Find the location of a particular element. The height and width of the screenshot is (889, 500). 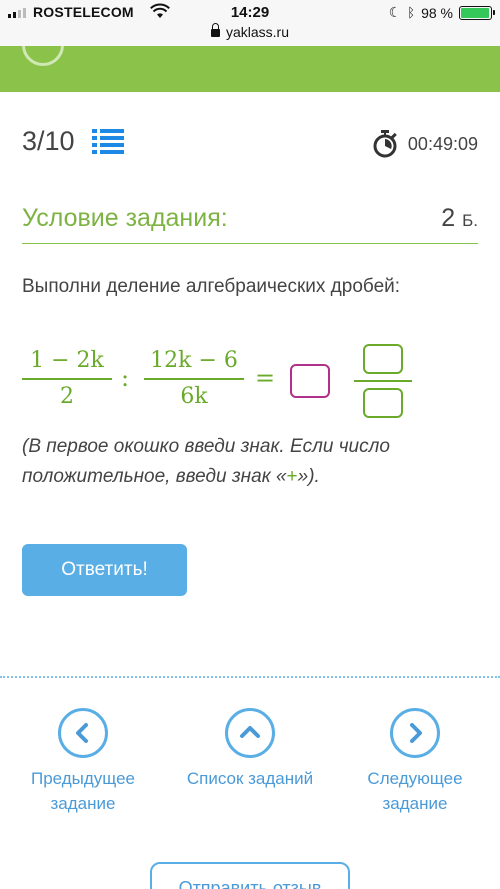

points-unit: Б. is located at coordinates (470, 220).